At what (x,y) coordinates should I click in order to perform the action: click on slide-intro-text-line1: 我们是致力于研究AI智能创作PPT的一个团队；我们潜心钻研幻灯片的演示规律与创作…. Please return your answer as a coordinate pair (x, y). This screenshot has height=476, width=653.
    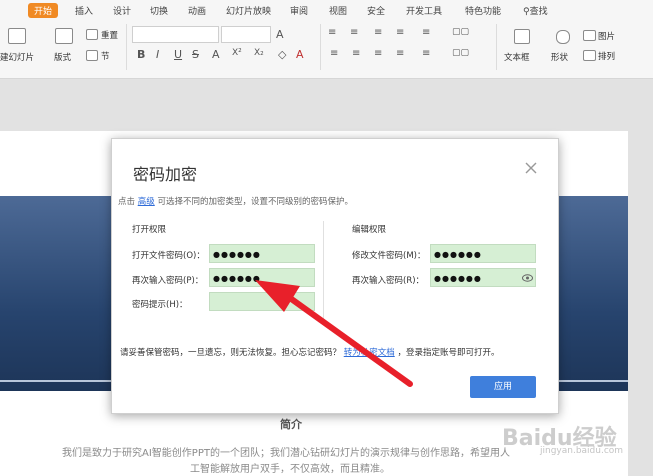
    Looking at the image, I should click on (286, 453).